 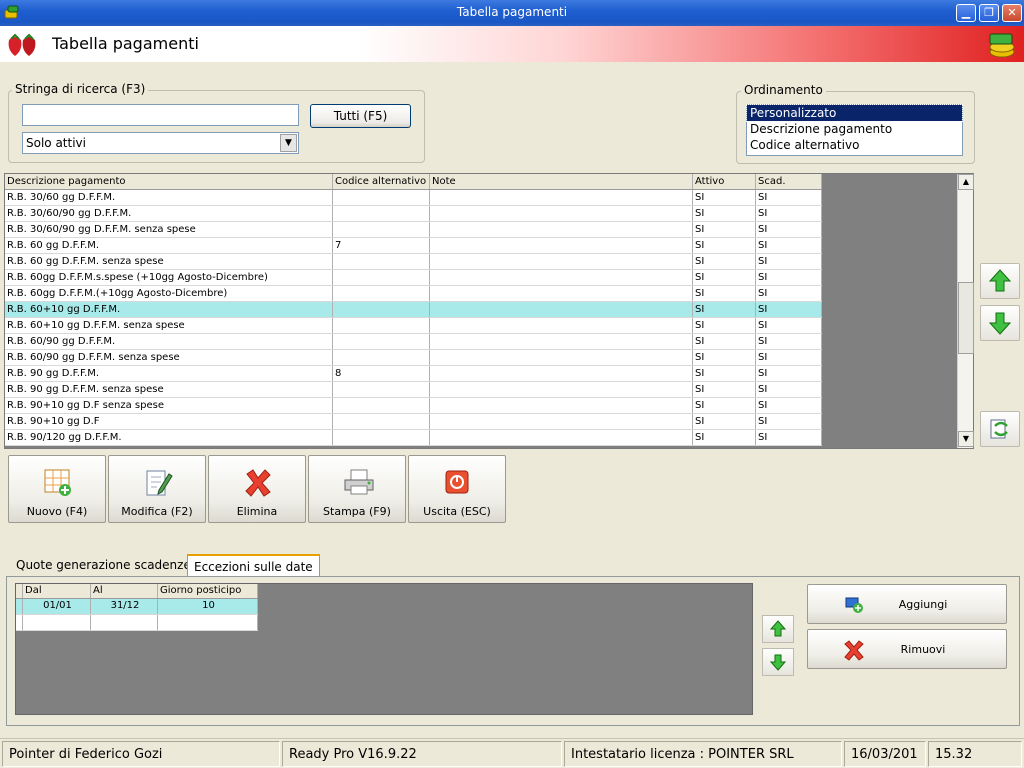 I want to click on cell-description: R.B. 90/120 gg D.F.F.M., so click(x=169, y=437).